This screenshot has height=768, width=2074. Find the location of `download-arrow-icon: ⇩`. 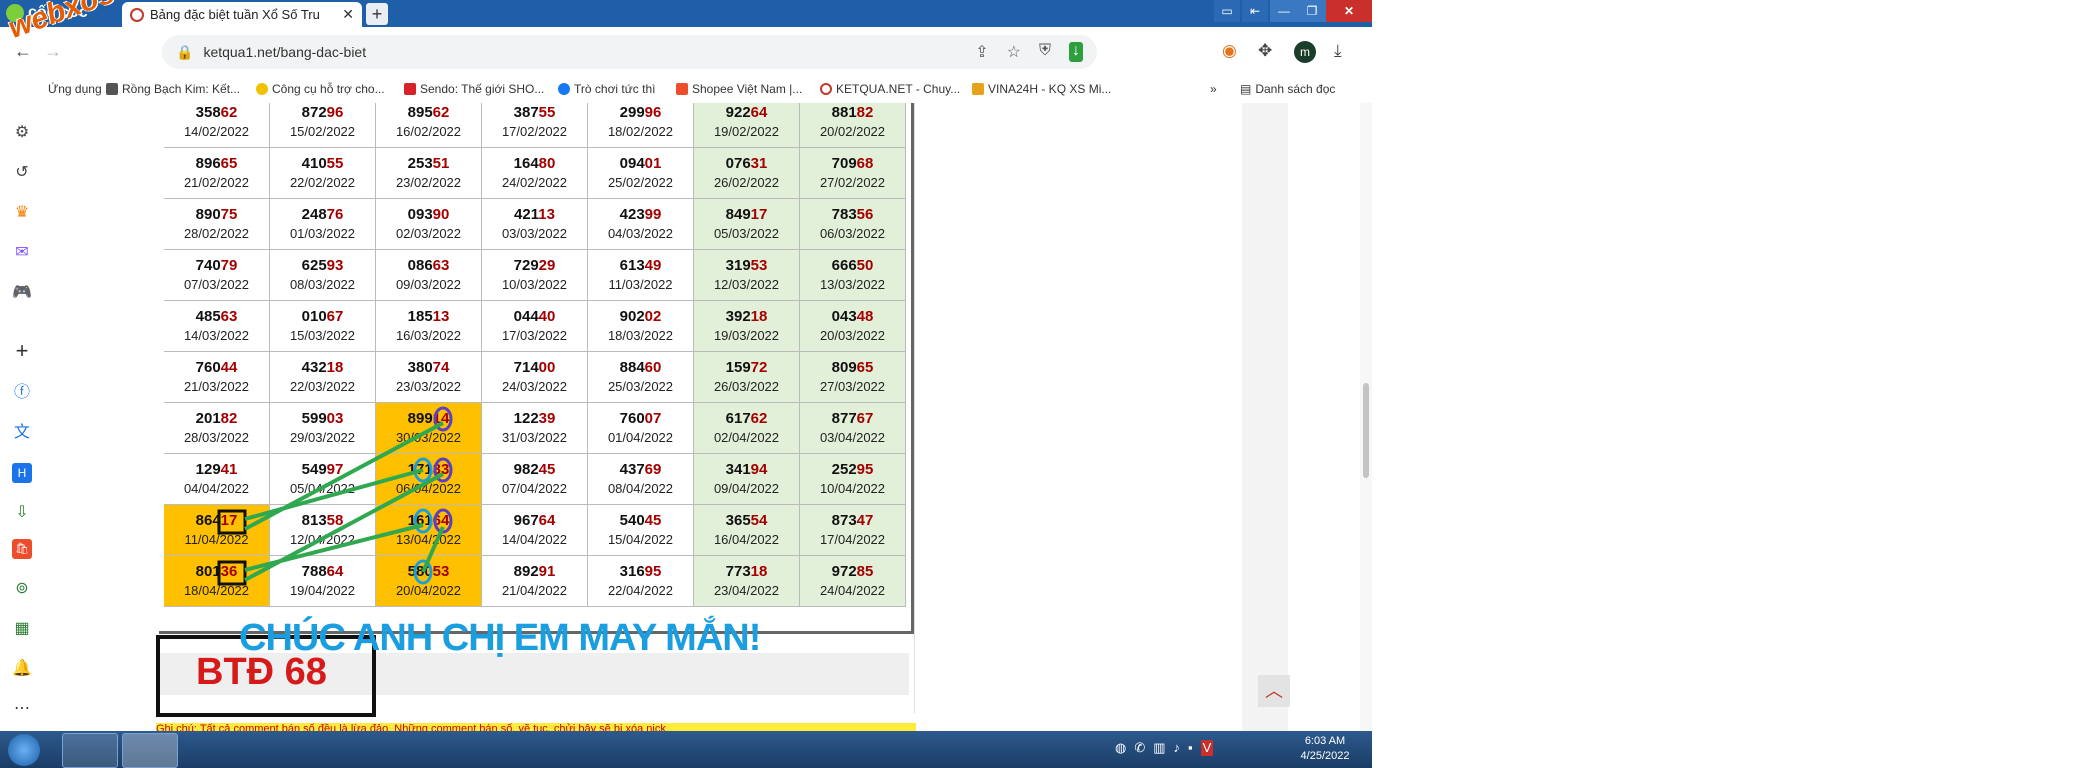

download-arrow-icon: ⇩ is located at coordinates (22, 513).